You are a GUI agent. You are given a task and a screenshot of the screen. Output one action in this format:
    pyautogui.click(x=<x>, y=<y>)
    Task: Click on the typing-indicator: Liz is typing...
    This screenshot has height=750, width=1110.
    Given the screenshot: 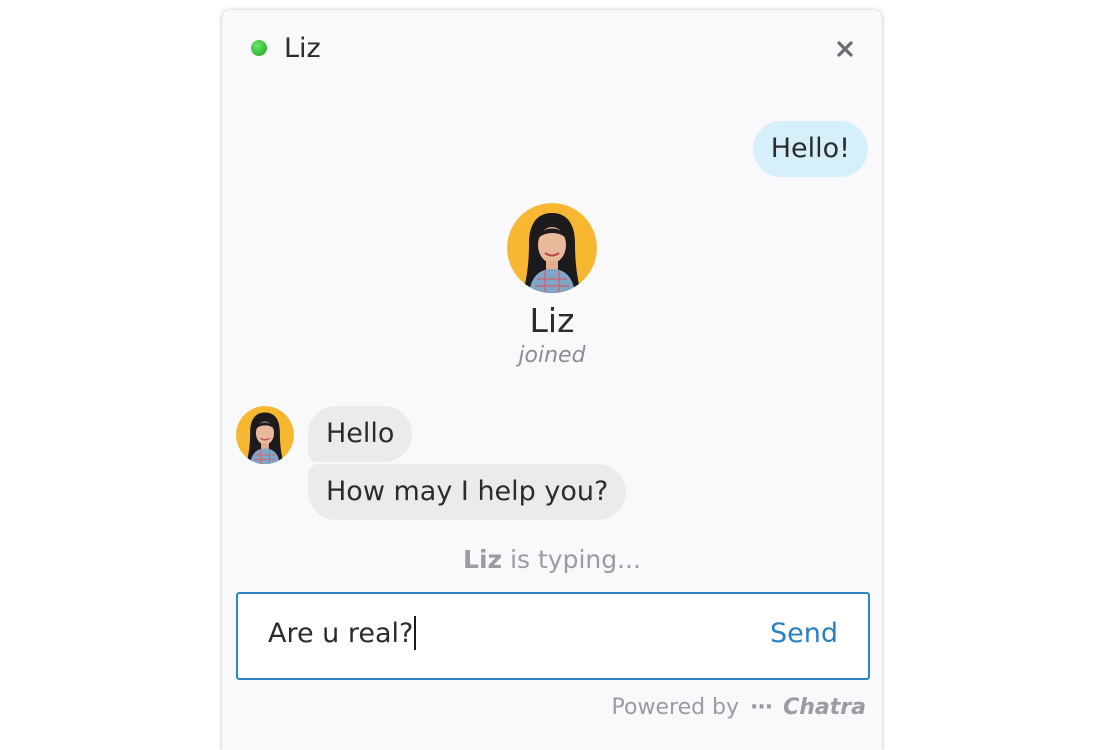 What is the action you would take?
    pyautogui.click(x=552, y=560)
    